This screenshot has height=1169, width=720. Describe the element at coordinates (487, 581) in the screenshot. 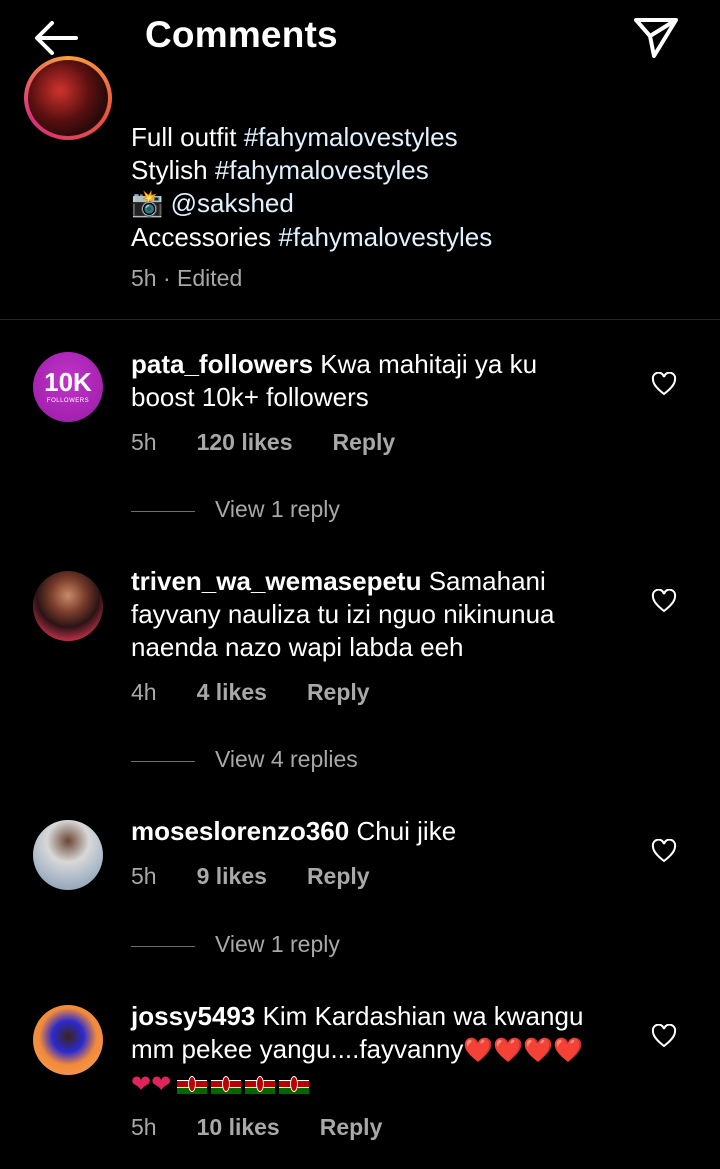

I see `comment-body: Samahani` at that location.